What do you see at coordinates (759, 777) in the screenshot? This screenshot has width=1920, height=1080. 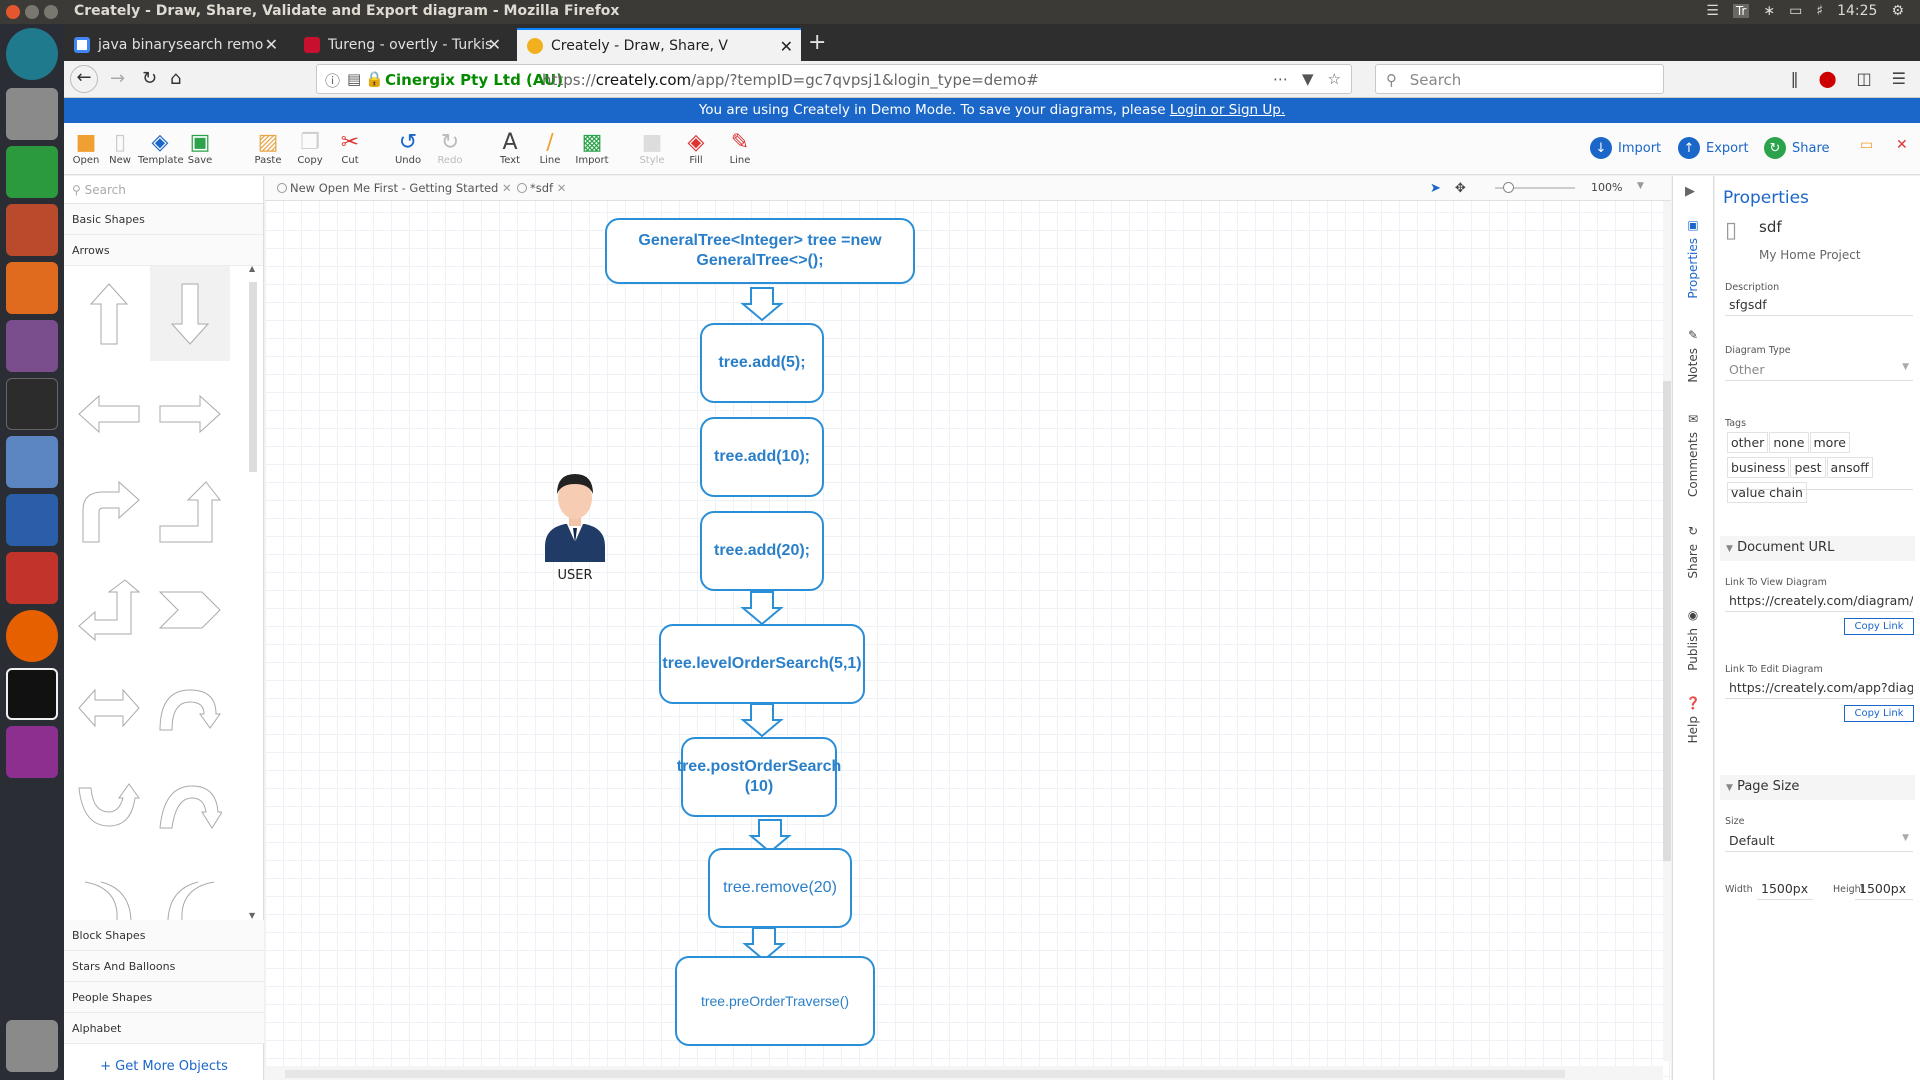 I see `diagram-node: tree.postOrderSearch (10)` at bounding box center [759, 777].